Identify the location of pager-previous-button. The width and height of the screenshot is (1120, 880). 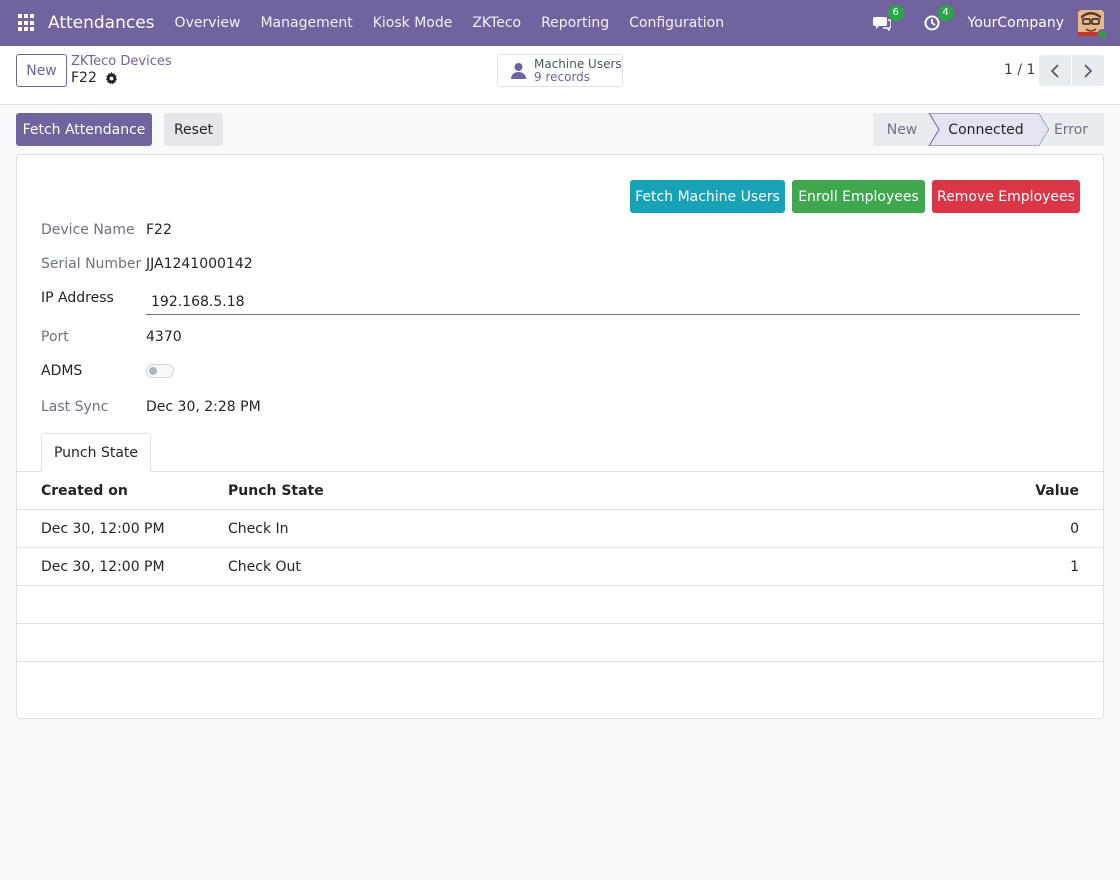
(1055, 70).